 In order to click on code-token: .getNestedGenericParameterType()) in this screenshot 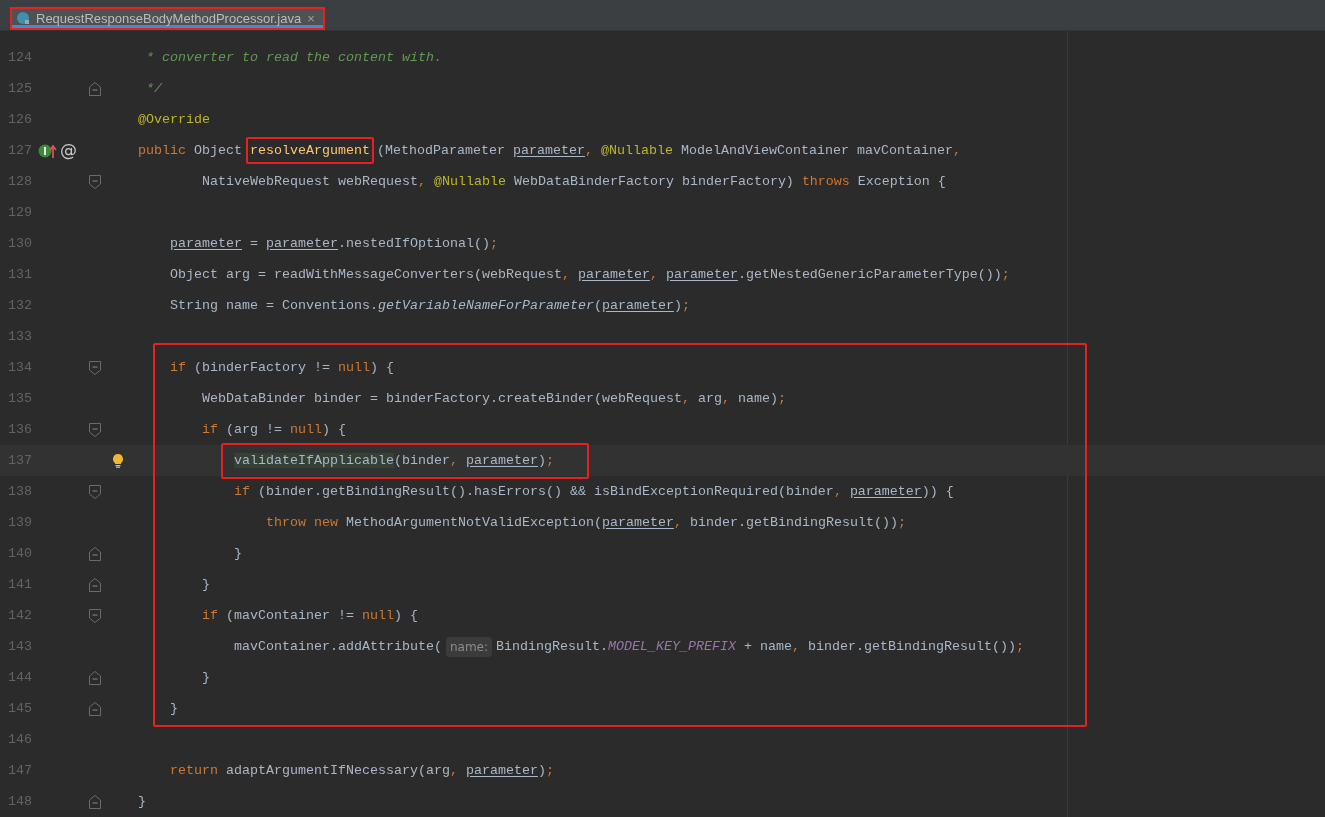, I will do `click(869, 274)`.